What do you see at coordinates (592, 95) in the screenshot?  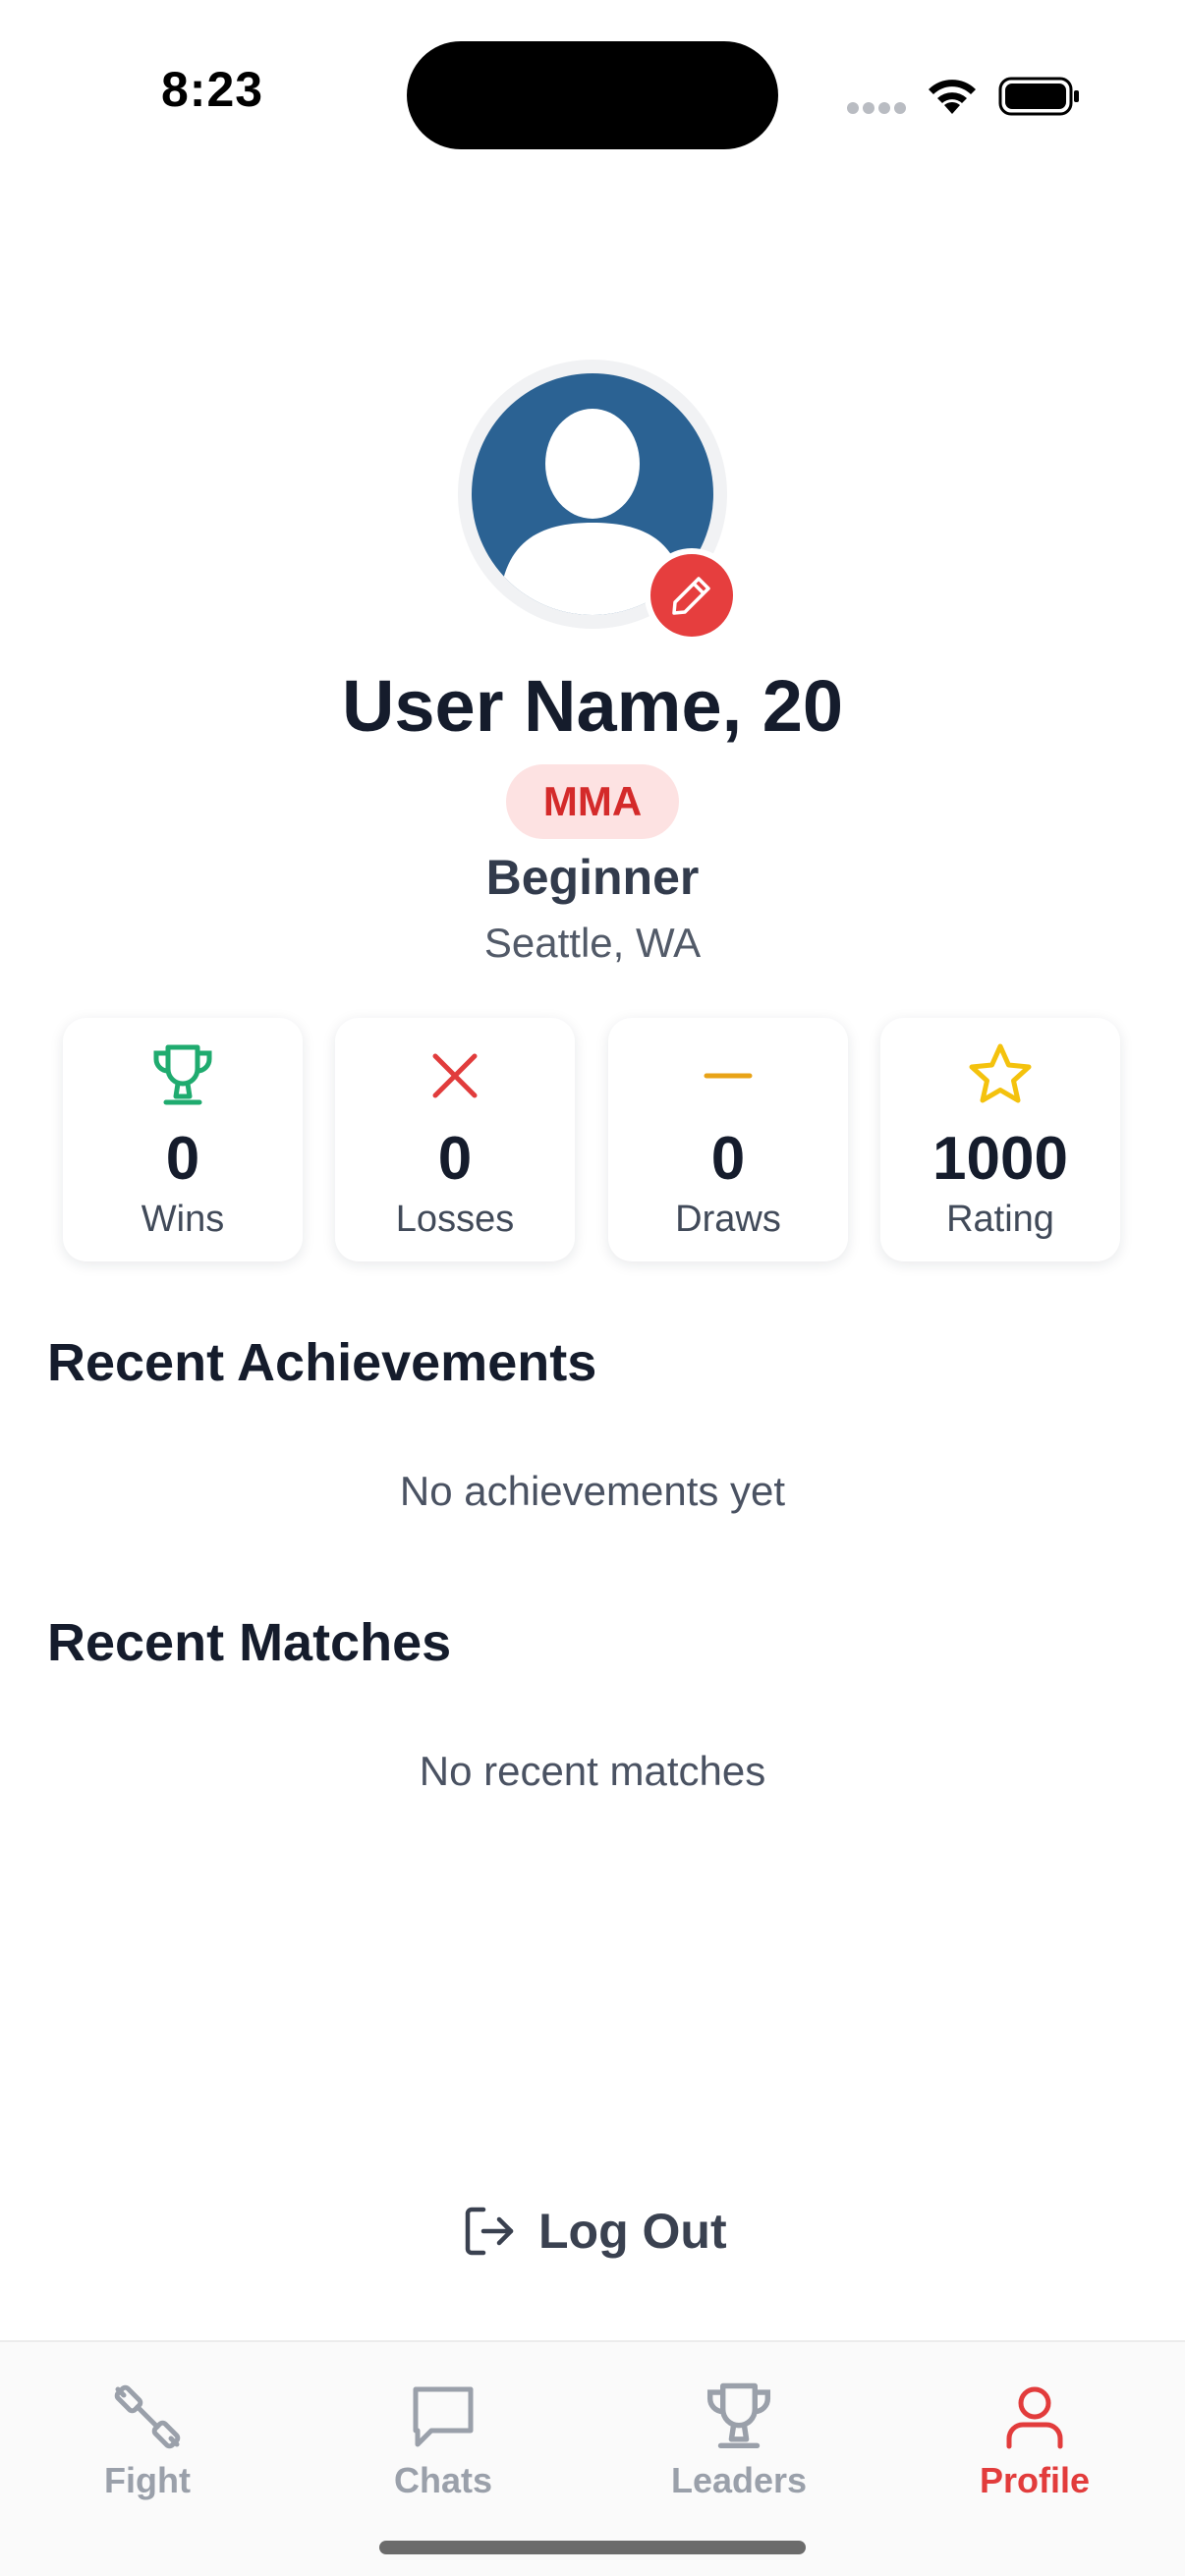 I see `dynamic-island` at bounding box center [592, 95].